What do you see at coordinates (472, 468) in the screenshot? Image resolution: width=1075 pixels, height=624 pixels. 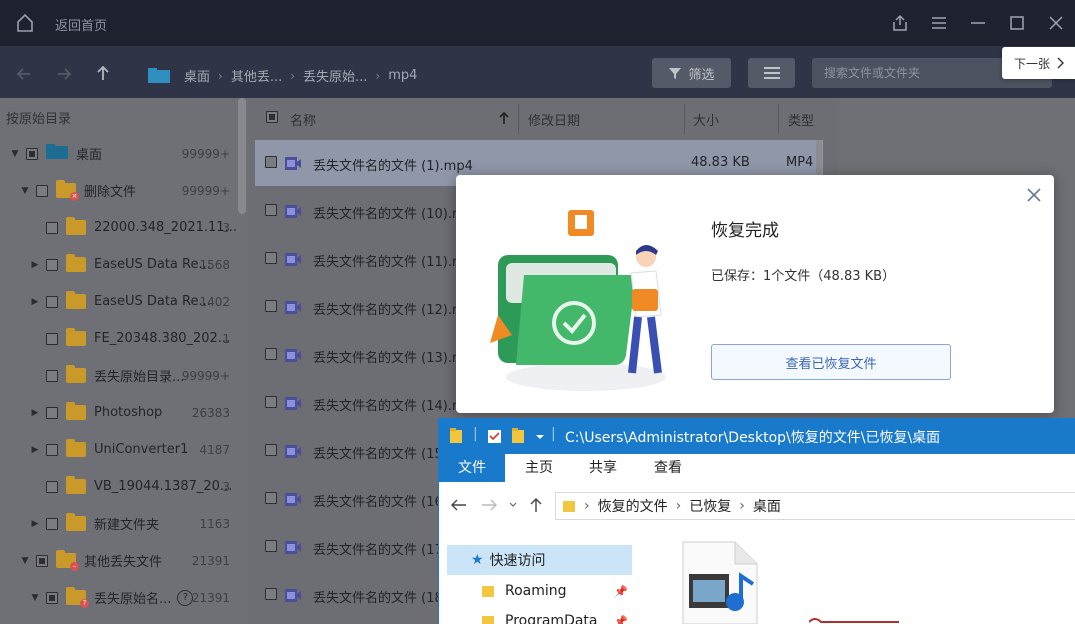 I see `tab-file: 文件` at bounding box center [472, 468].